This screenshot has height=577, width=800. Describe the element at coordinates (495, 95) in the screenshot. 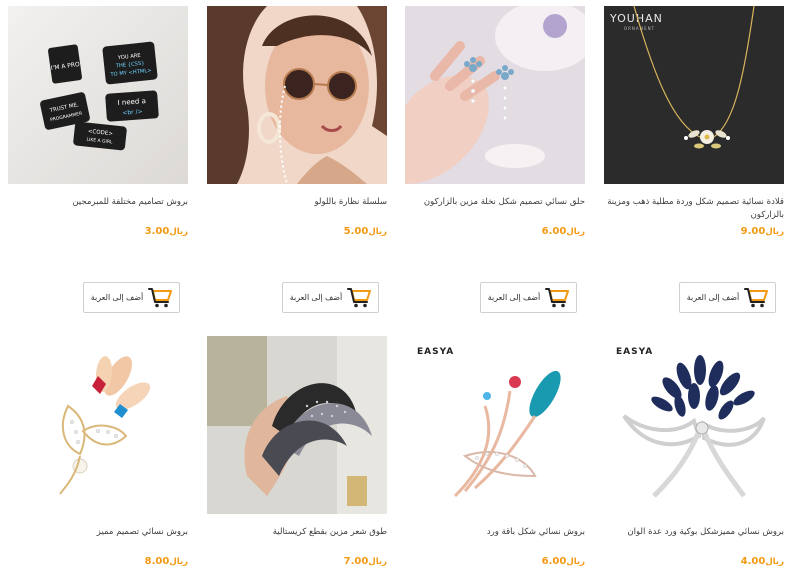

I see `product-image-palm-earrings` at that location.